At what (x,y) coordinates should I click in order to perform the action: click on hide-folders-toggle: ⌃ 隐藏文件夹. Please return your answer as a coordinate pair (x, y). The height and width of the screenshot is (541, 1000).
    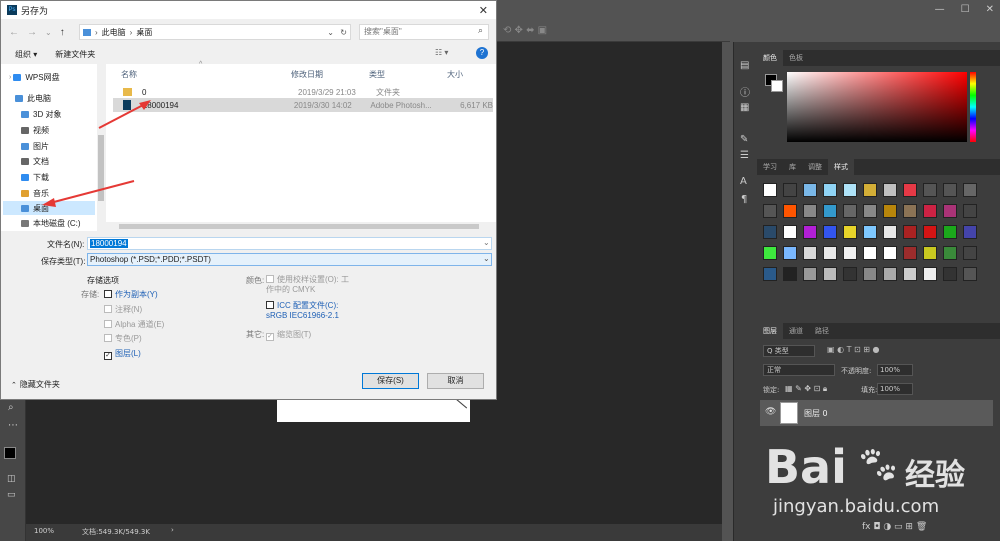
    Looking at the image, I should click on (35, 384).